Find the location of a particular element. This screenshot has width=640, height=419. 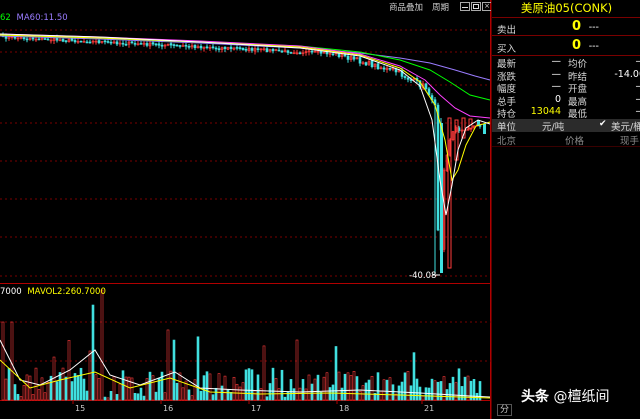

volume-legend: 7000 MAVOL2:260.7000 is located at coordinates (53, 292).